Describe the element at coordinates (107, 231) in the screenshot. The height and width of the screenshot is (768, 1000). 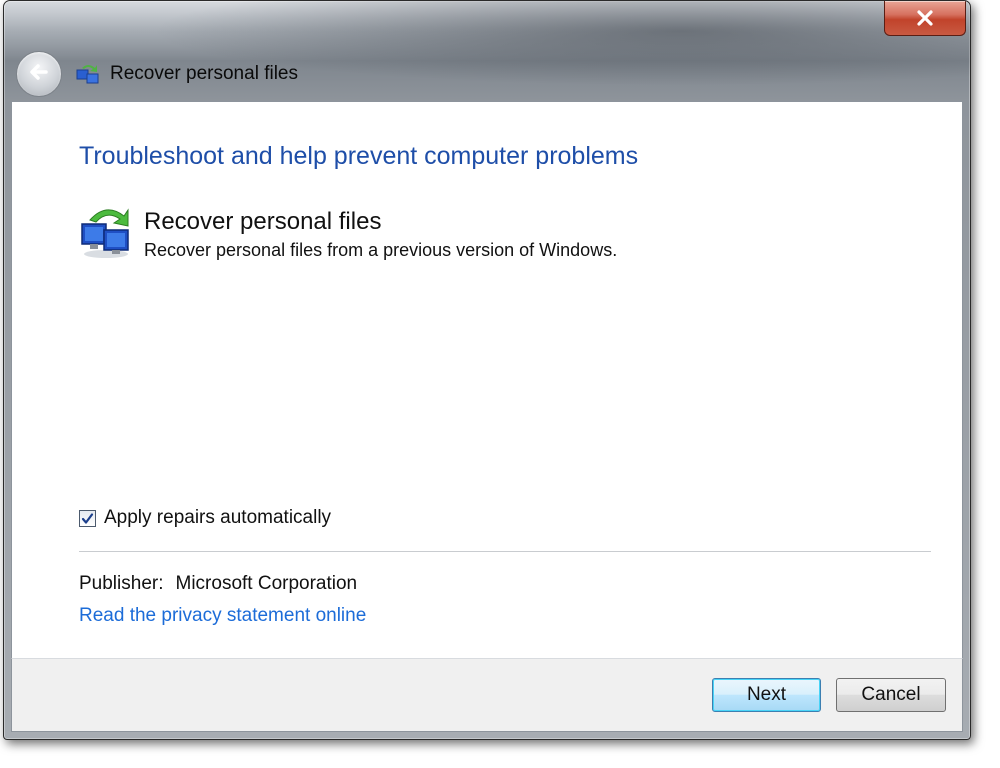
I see `network-computers-icon` at that location.